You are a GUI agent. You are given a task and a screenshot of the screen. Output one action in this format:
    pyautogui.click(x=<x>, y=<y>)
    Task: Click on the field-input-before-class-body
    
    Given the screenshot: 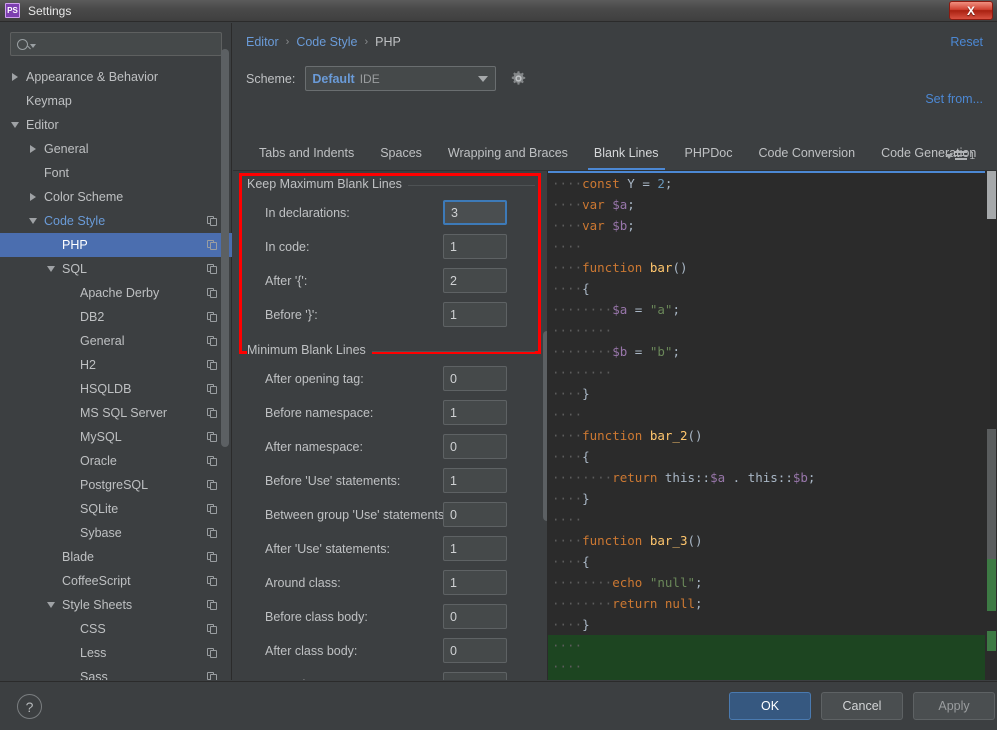 What is the action you would take?
    pyautogui.click(x=475, y=616)
    